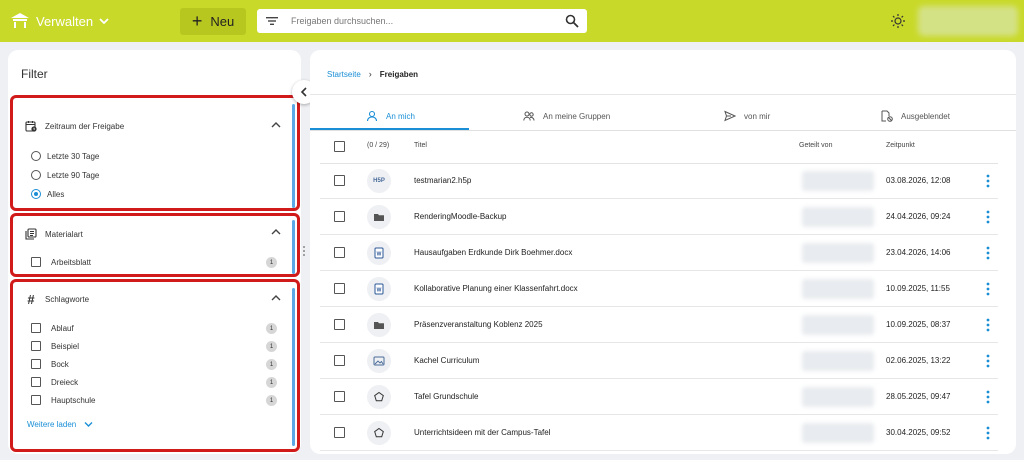 Image resolution: width=1024 pixels, height=460 pixels. Describe the element at coordinates (59, 21) in the screenshot. I see `manage-menu: Verwalten` at that location.